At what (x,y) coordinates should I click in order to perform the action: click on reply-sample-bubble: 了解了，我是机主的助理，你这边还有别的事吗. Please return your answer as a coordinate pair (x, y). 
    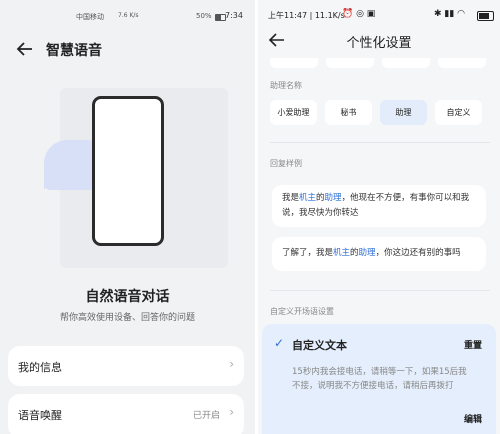
    Looking at the image, I should click on (379, 254).